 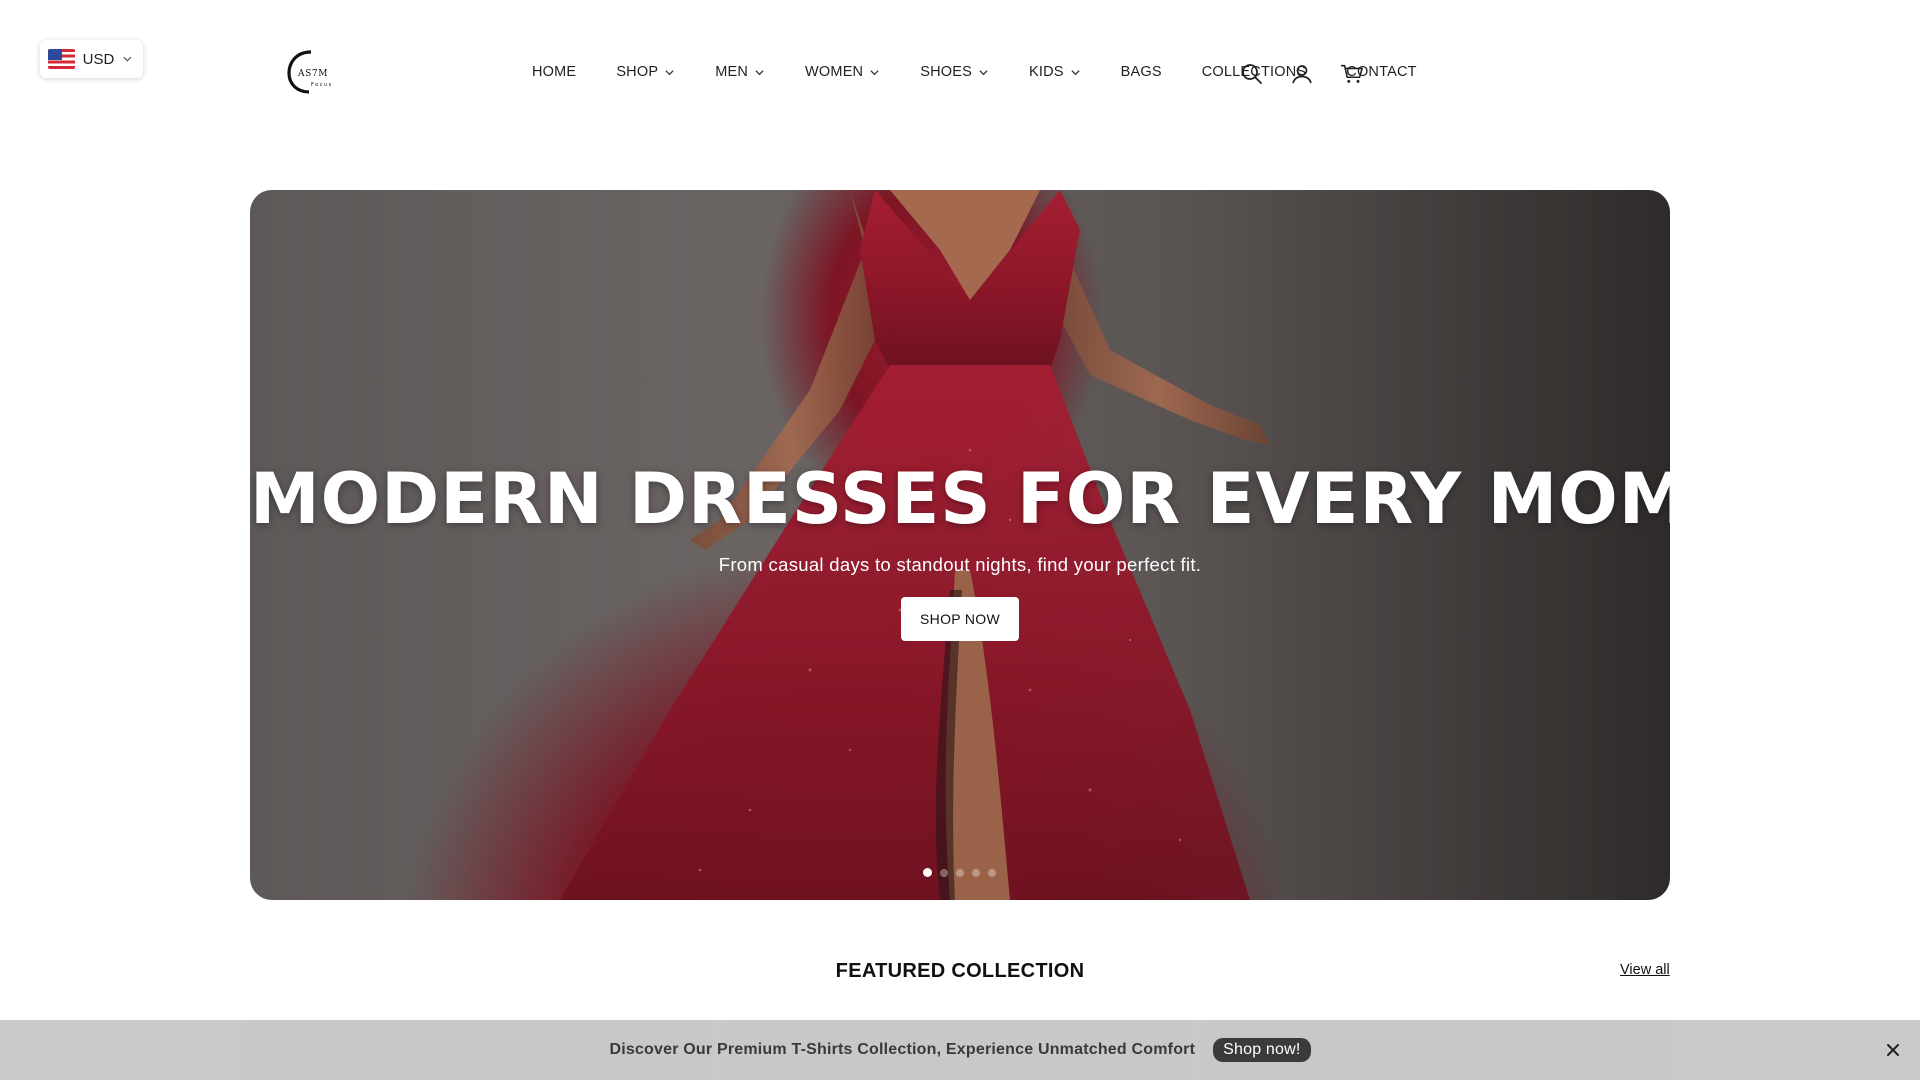 I want to click on nav-item-men: MEN, so click(x=740, y=72).